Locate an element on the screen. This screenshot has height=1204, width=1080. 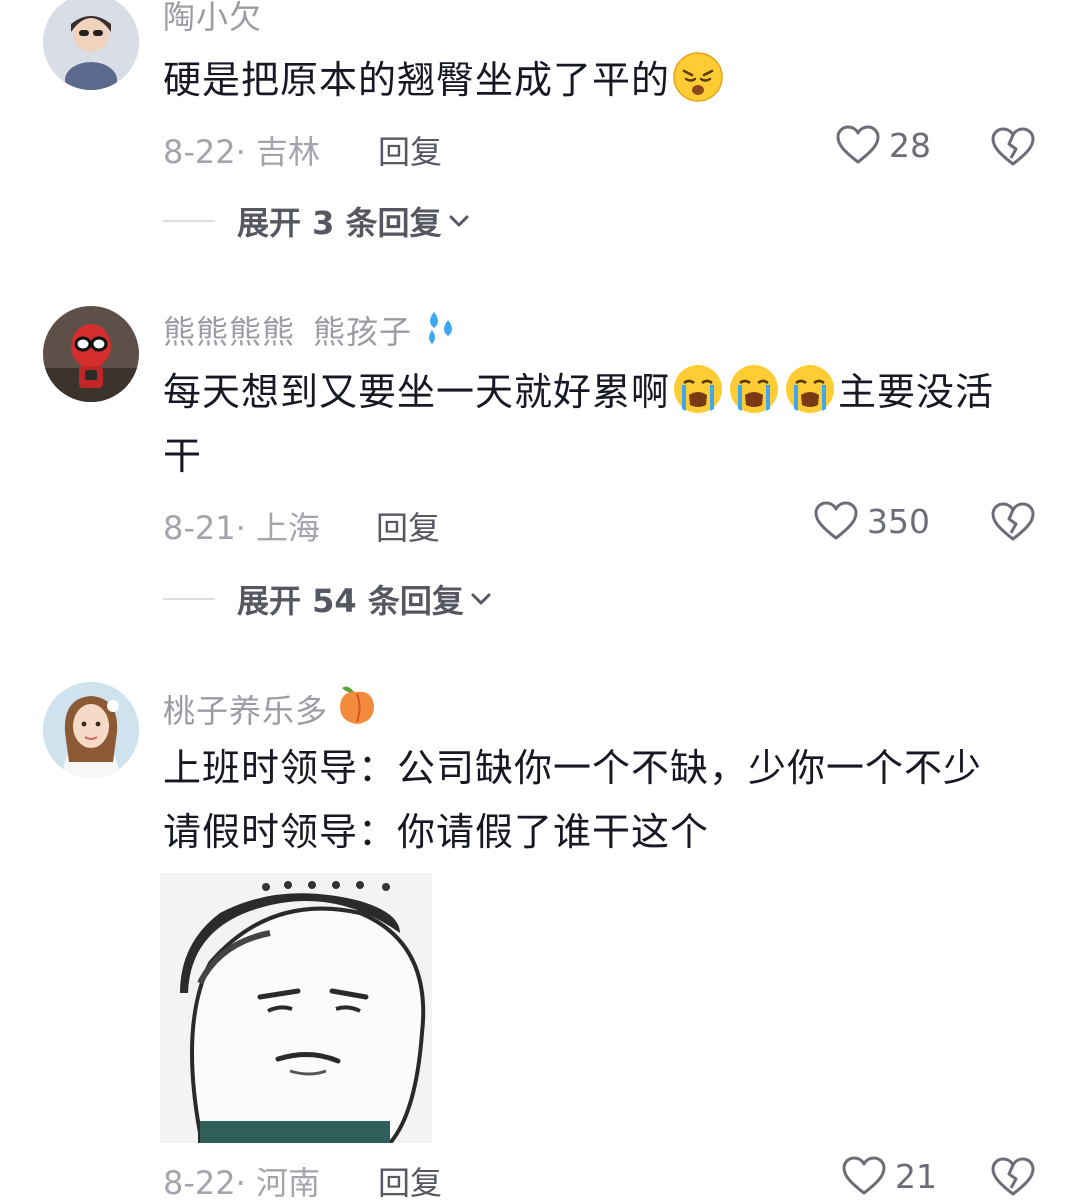
like-count: 28 is located at coordinates (910, 145).